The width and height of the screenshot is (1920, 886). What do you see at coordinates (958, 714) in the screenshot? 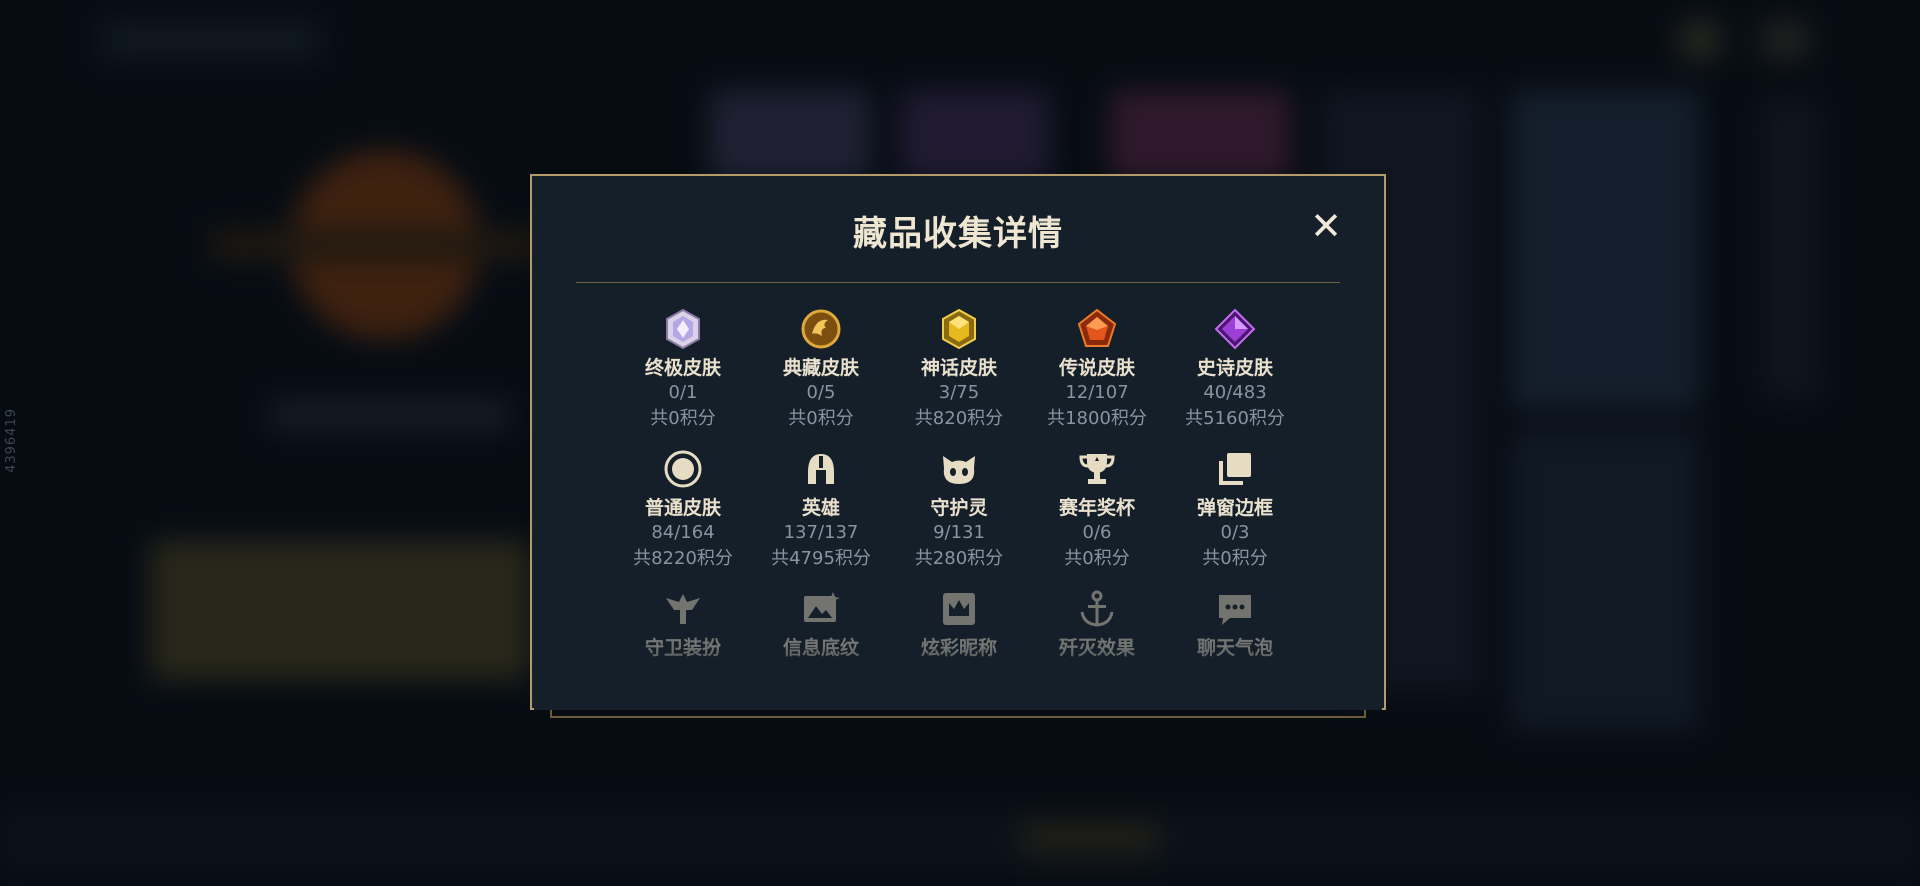
I see `dialog-bottom-edge` at bounding box center [958, 714].